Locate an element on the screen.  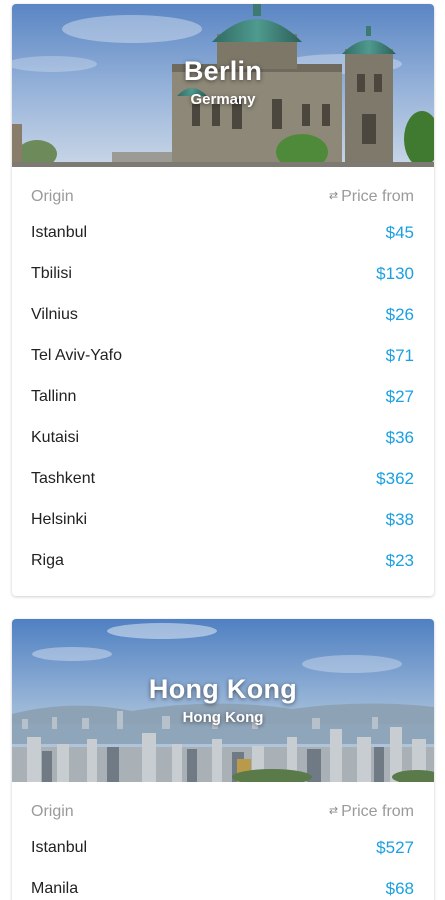
price-row: Riga $23 is located at coordinates (223, 560).